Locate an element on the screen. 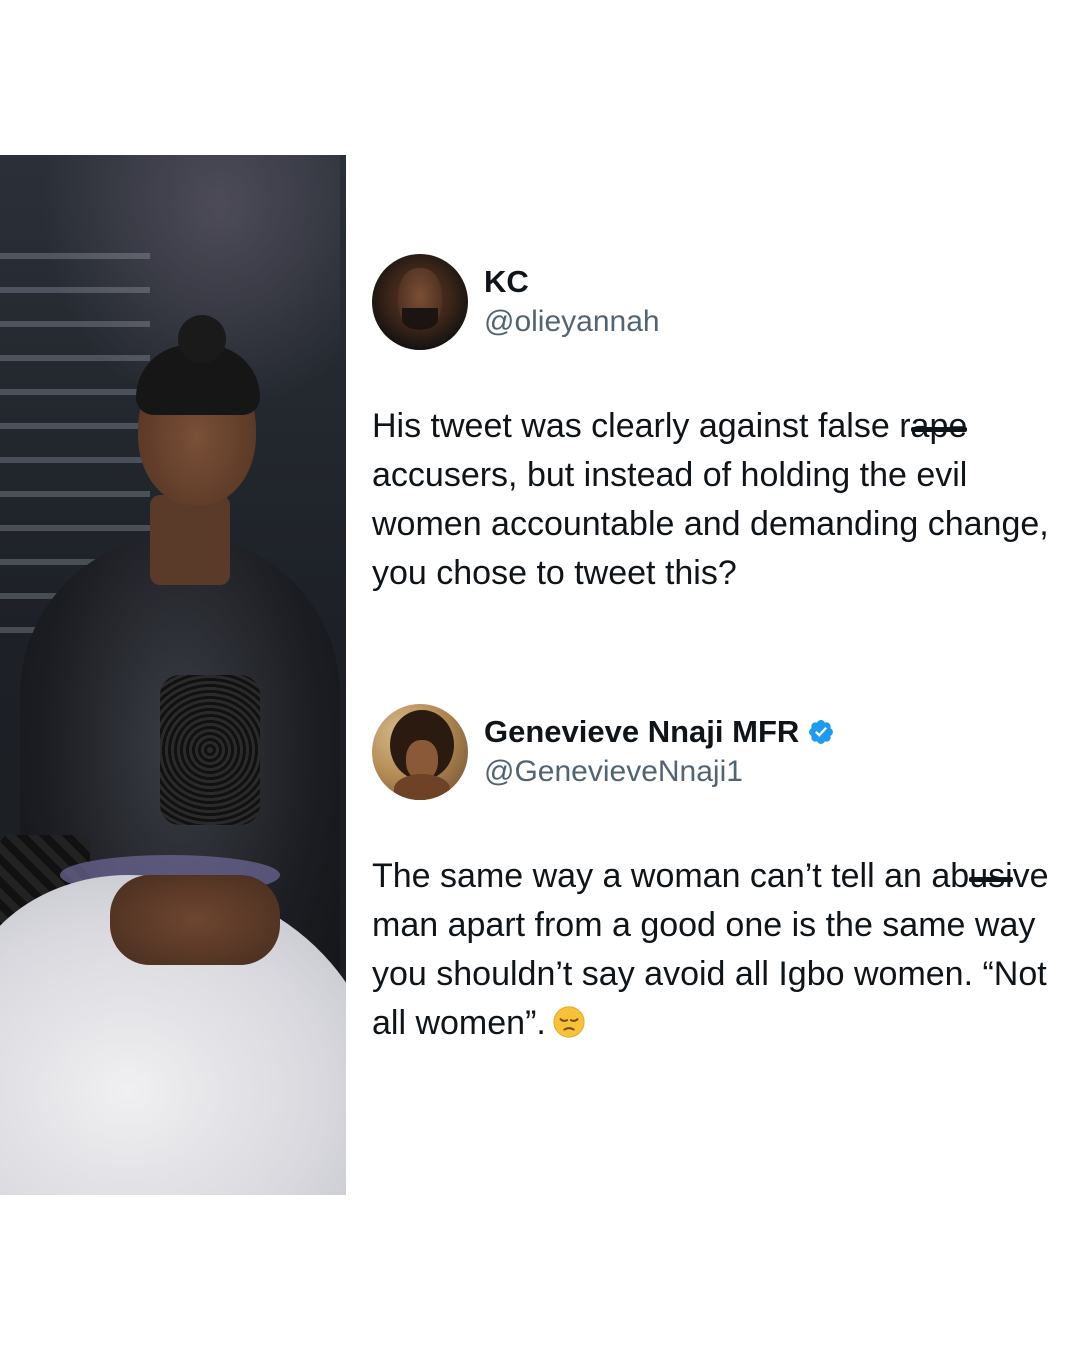 The width and height of the screenshot is (1080, 1349). tweet-header: Genevieve Nnaji MFR @GenevieveNnaji1 is located at coordinates (717, 752).